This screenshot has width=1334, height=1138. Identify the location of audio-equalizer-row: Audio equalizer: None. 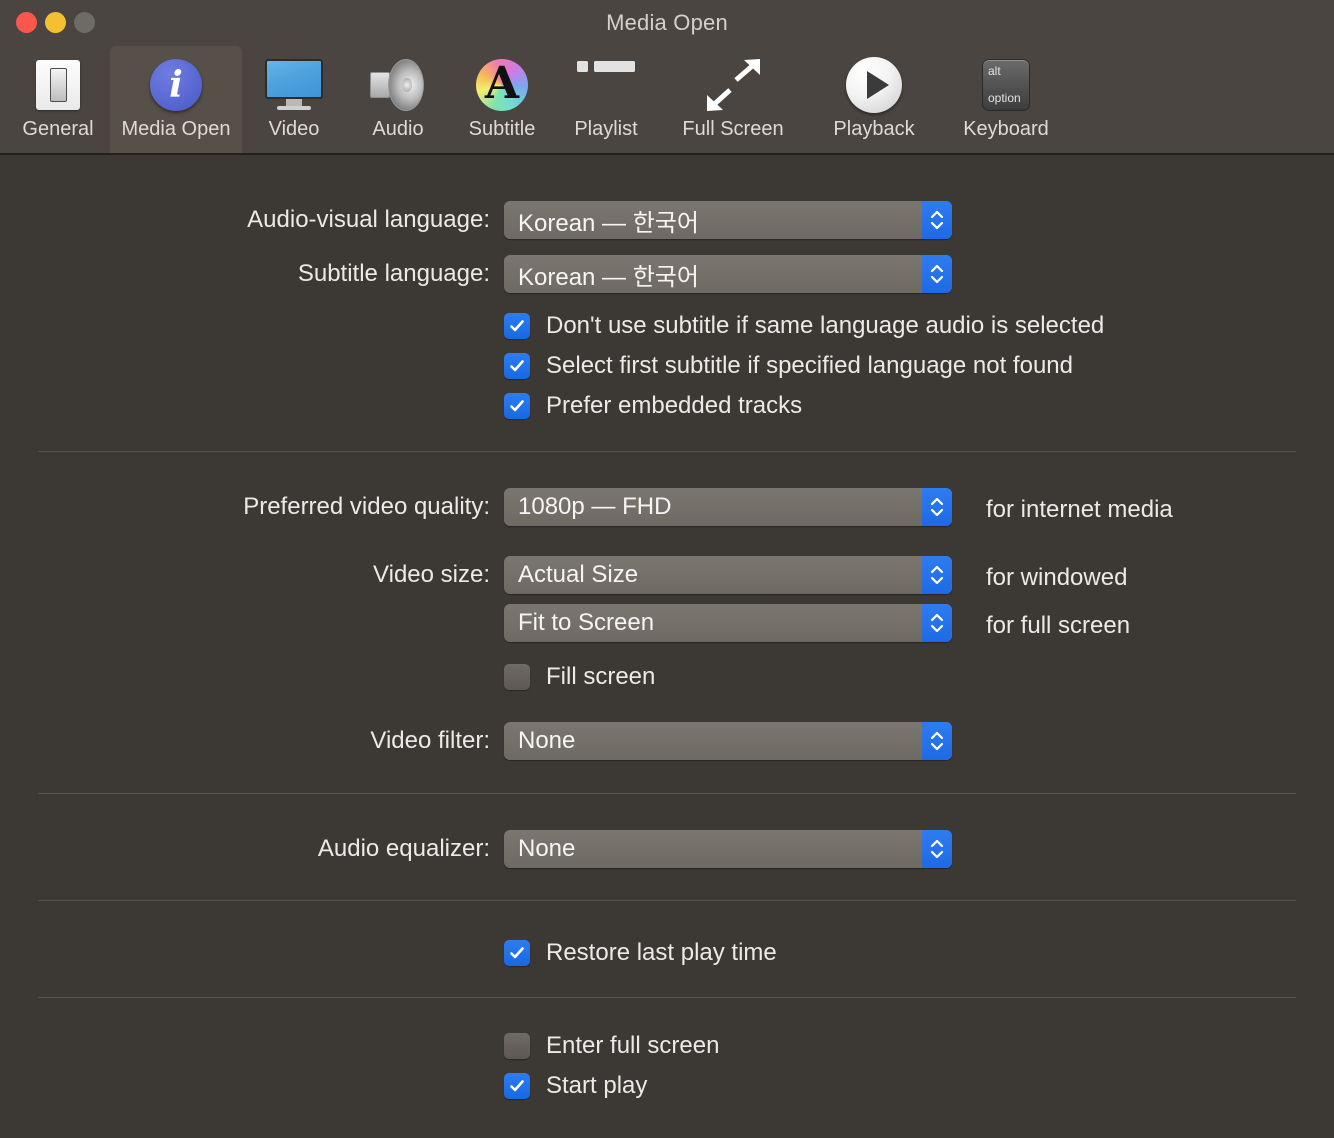
(476, 849).